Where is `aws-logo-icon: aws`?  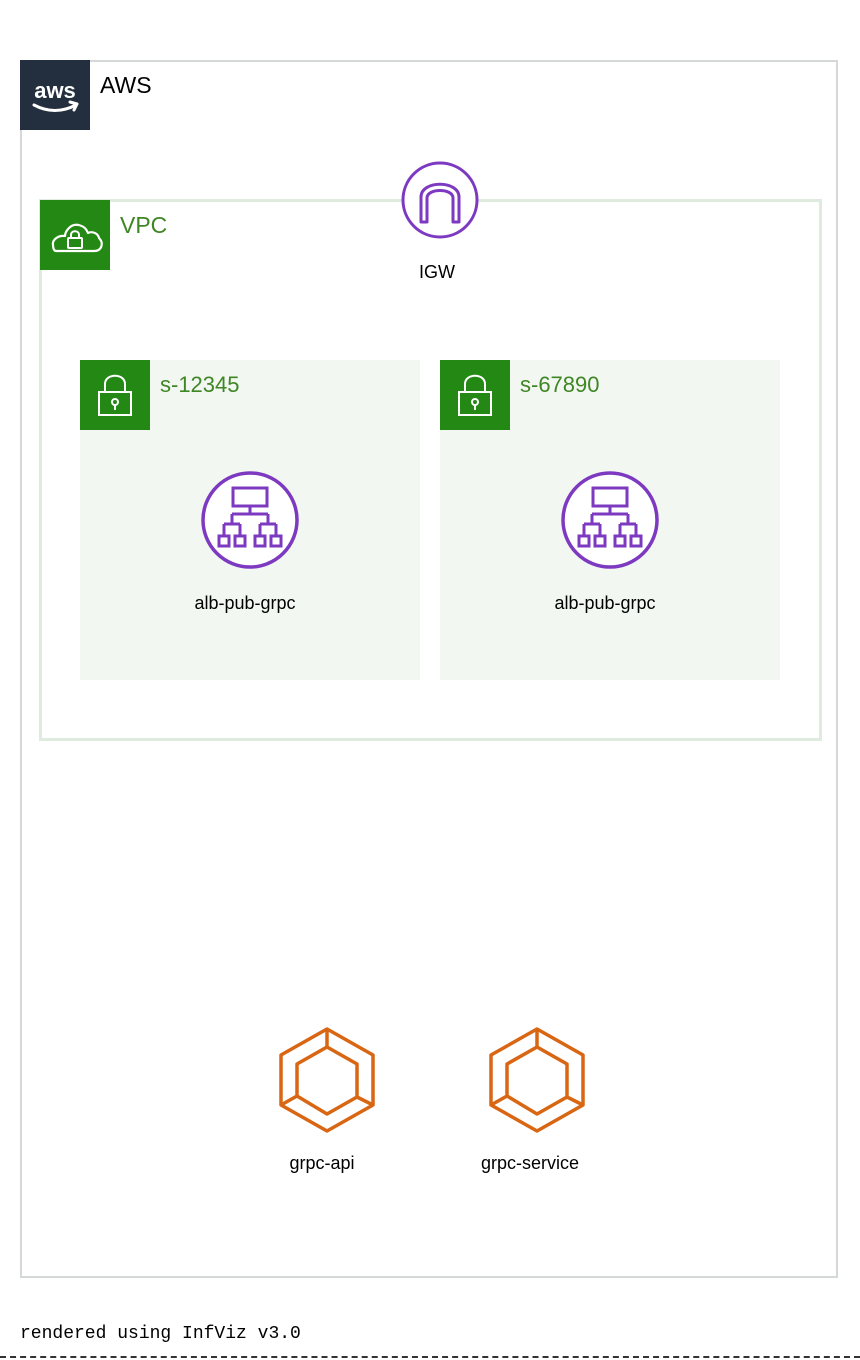
aws-logo-icon: aws is located at coordinates (55, 95).